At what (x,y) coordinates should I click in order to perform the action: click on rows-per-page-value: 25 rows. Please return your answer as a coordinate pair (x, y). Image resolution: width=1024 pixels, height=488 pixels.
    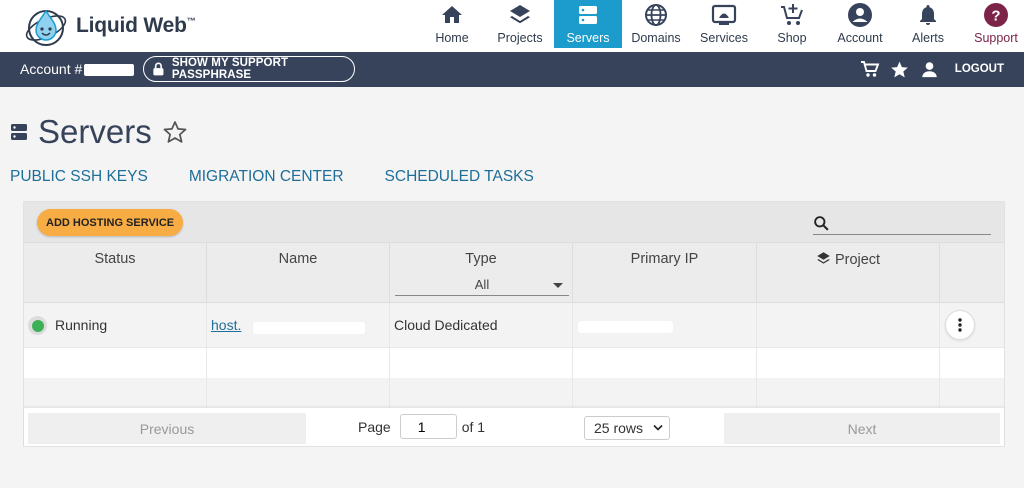
    Looking at the image, I should click on (619, 428).